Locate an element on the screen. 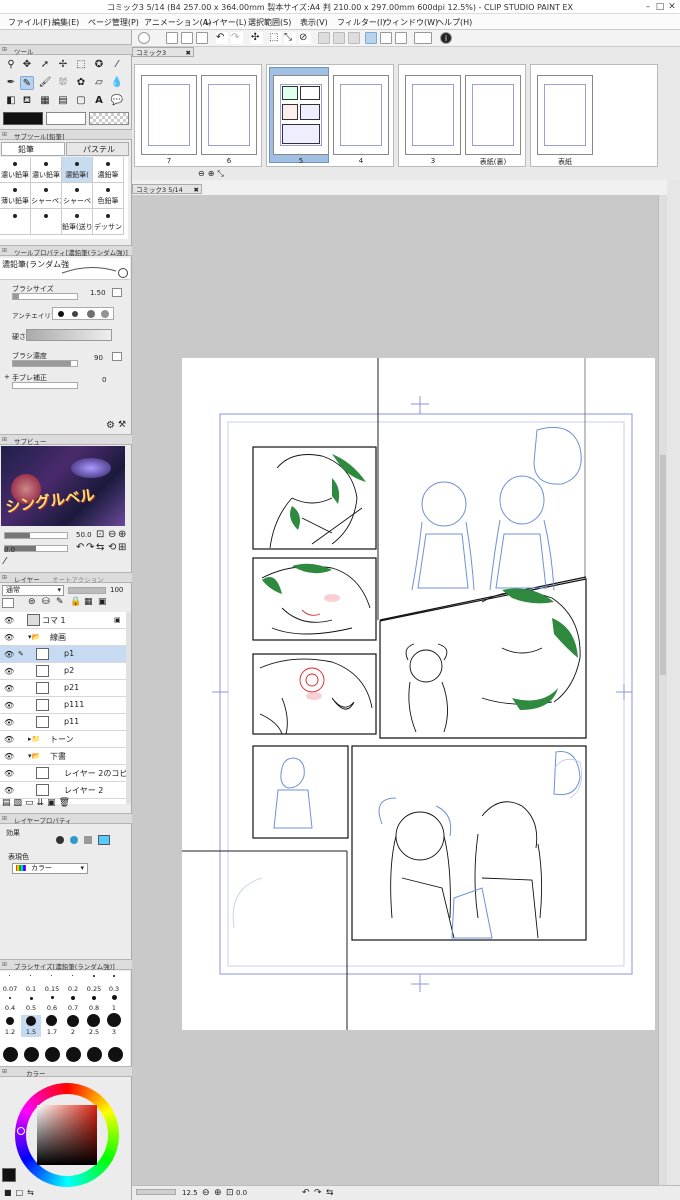 This screenshot has height=1200, width=680. gradient-tool-icon: ▦ is located at coordinates (45, 101).